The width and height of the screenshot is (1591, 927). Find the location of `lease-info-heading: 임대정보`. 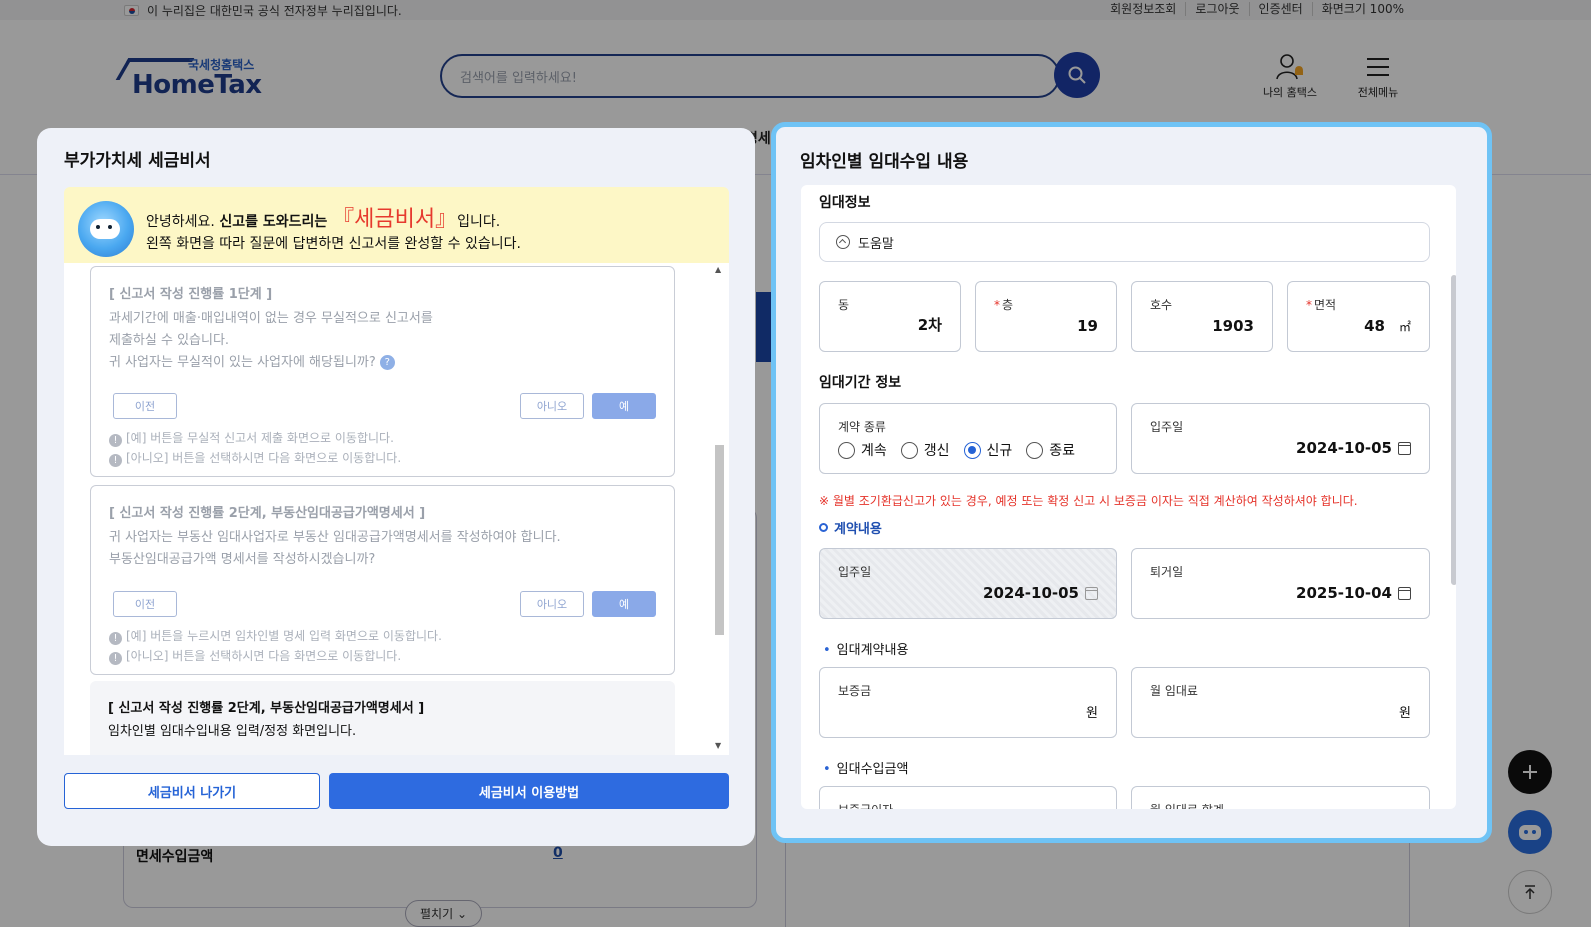

lease-info-heading: 임대정보 is located at coordinates (845, 203).